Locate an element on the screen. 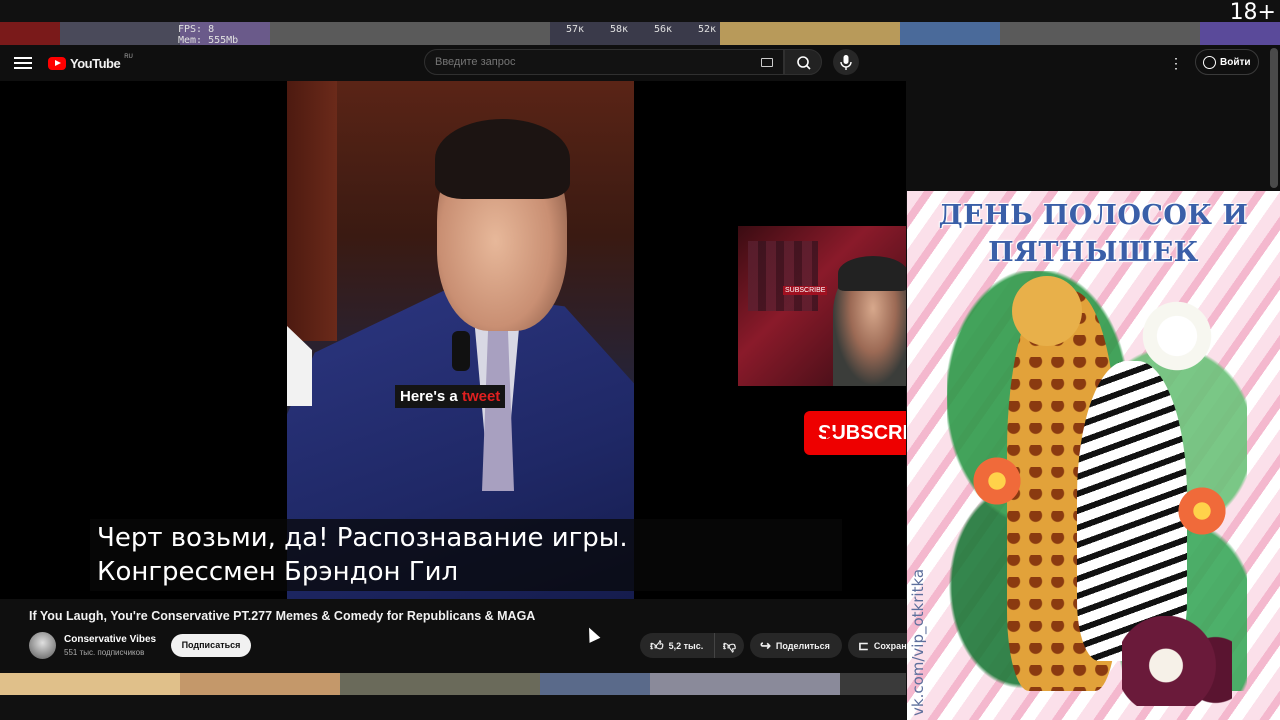 This screenshot has height=720, width=1280. caption-accent: tweet is located at coordinates (481, 396).